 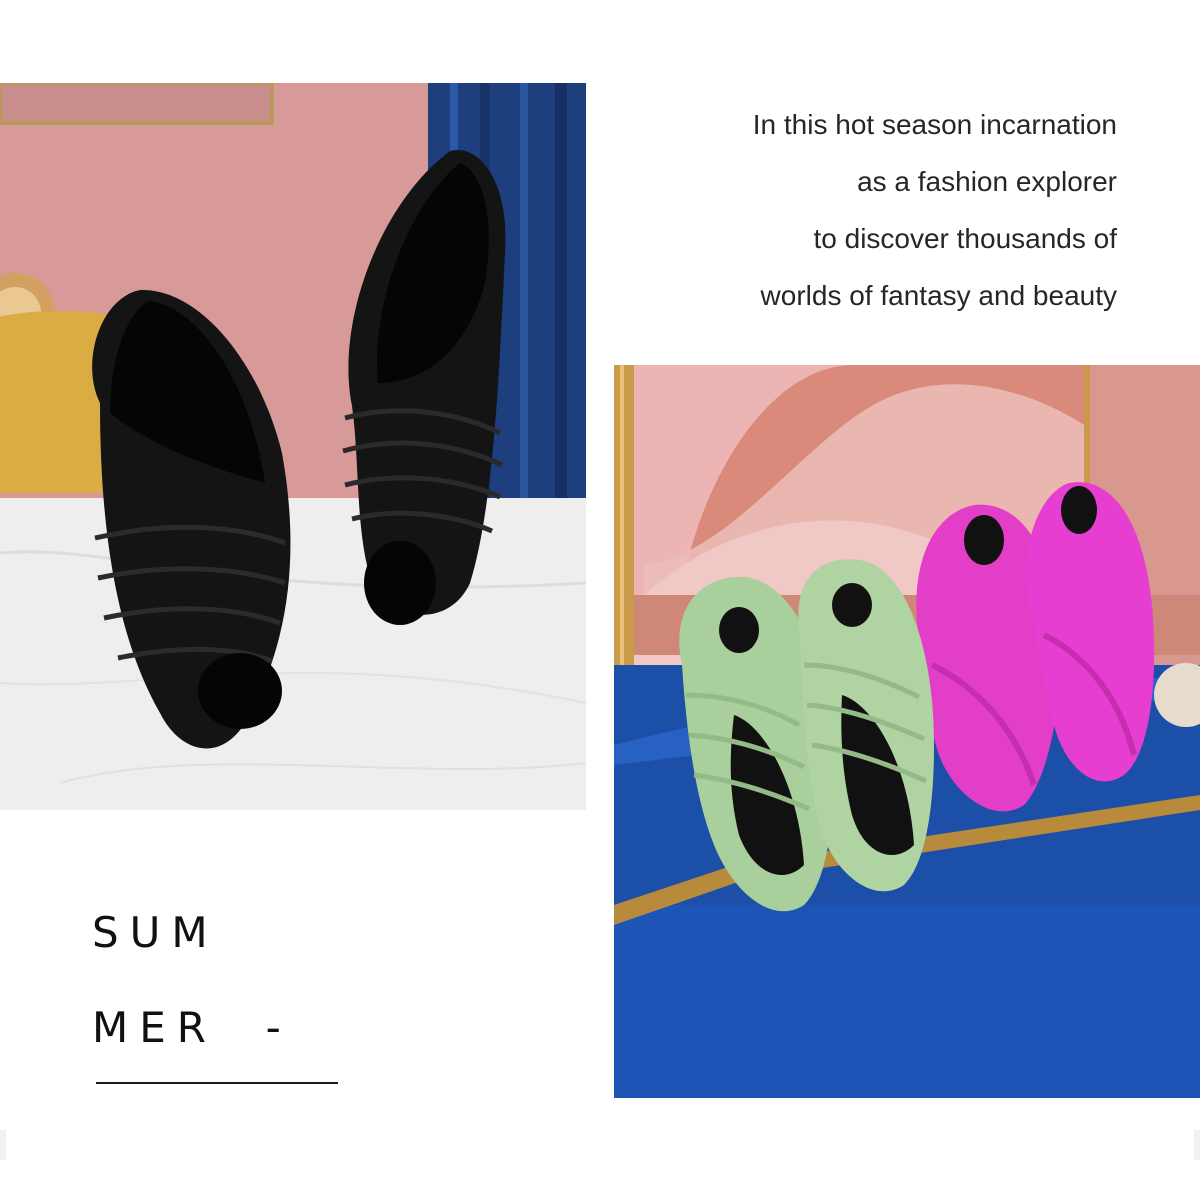 What do you see at coordinates (934, 124) in the screenshot?
I see `tagline-line-1: In this hot season incarnation` at bounding box center [934, 124].